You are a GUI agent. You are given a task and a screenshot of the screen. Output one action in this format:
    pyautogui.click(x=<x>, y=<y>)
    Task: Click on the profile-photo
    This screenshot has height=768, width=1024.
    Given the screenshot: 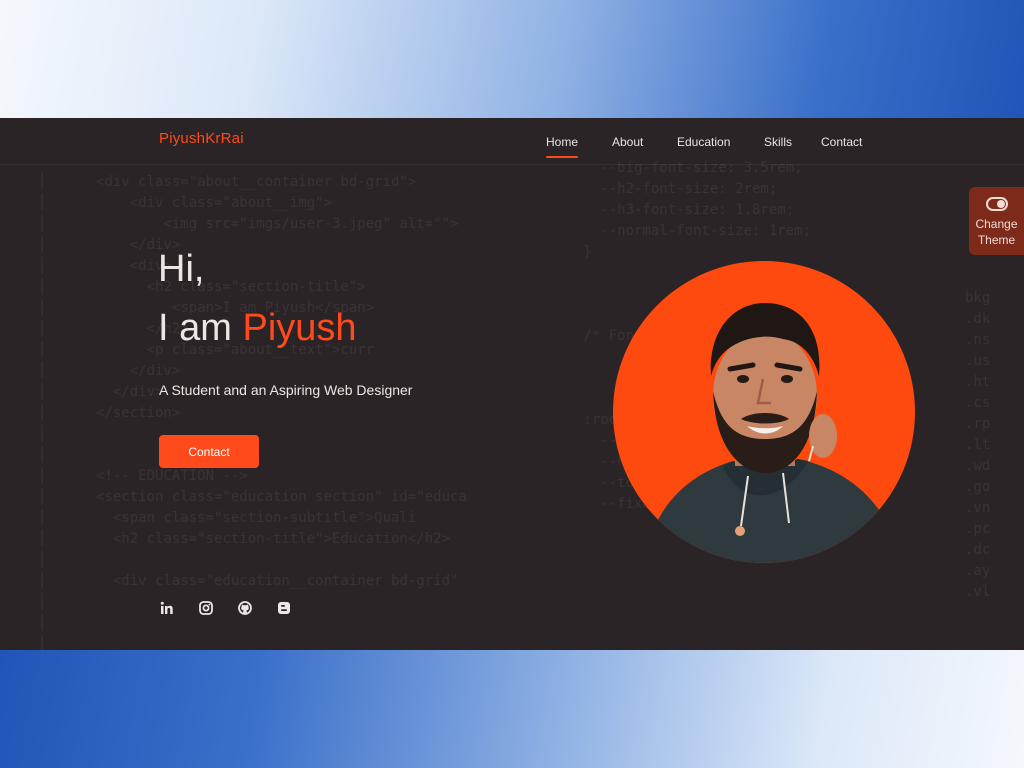 What is the action you would take?
    pyautogui.click(x=773, y=433)
    